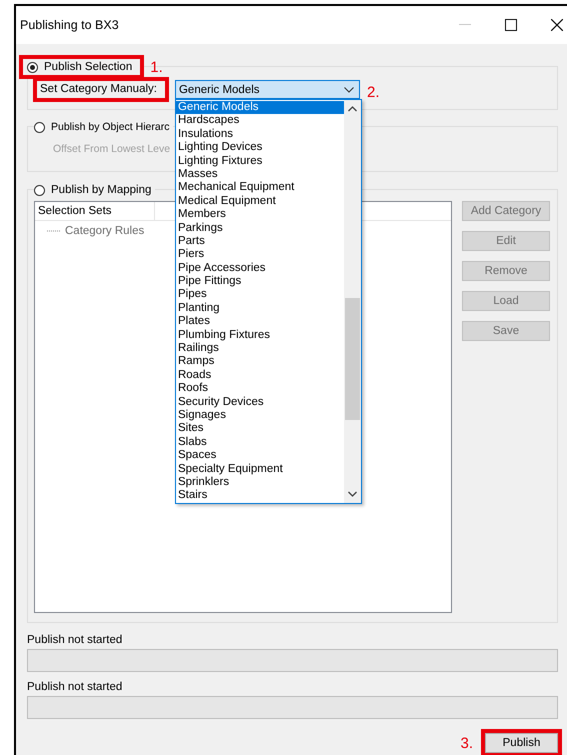 The image size is (567, 755). I want to click on annotation-number: 2., so click(373, 92).